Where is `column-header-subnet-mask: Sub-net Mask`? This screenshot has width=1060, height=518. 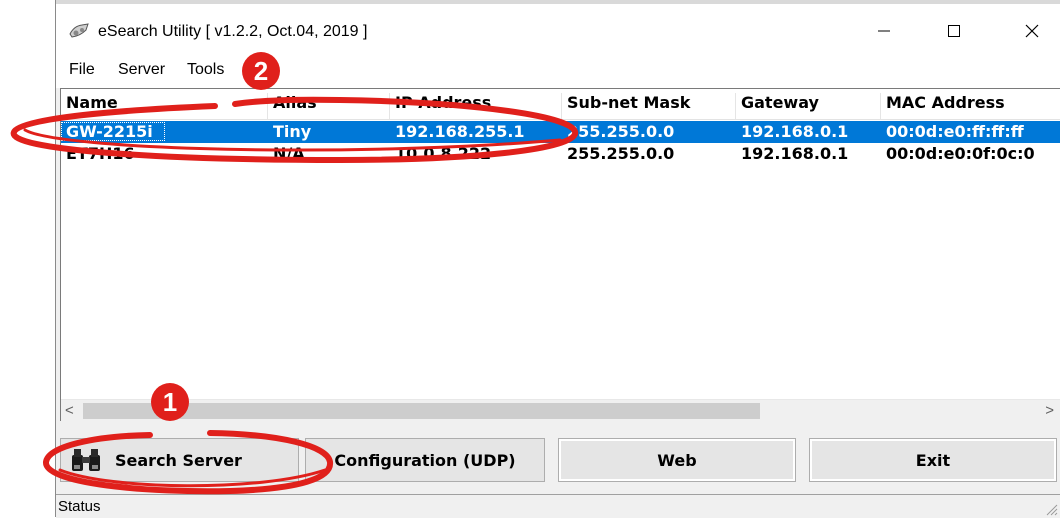 column-header-subnet-mask: Sub-net Mask is located at coordinates (649, 106).